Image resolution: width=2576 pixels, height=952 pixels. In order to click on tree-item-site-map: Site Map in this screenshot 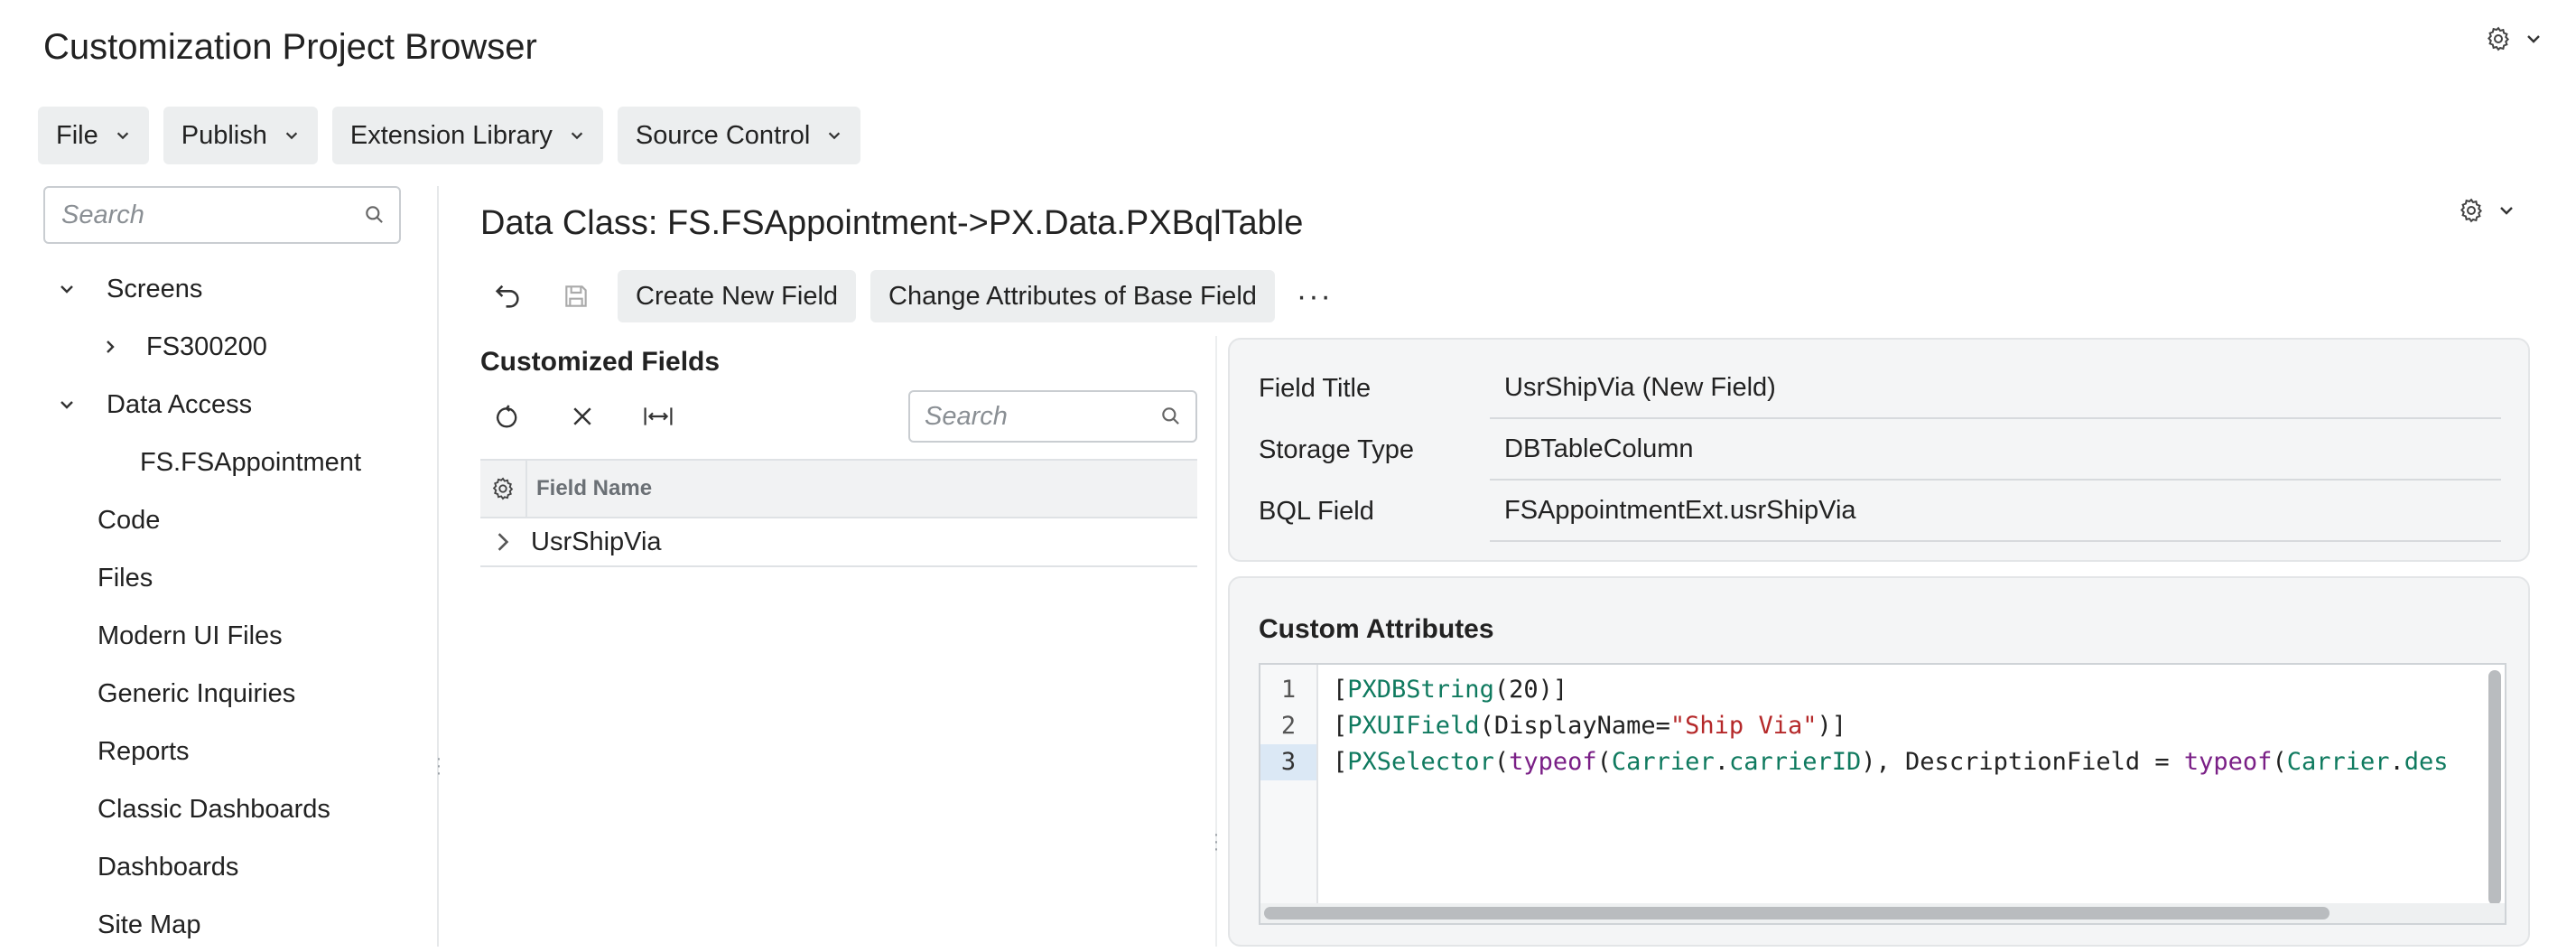, I will do `click(149, 925)`.